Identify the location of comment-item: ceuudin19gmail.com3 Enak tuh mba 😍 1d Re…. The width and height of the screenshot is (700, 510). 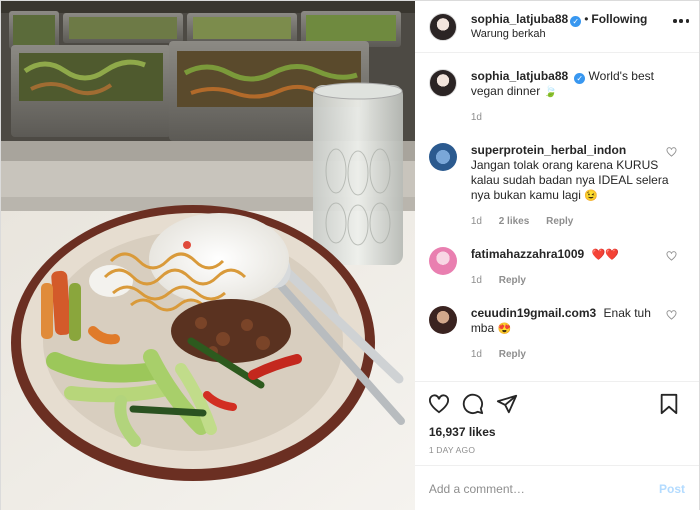
(556, 334).